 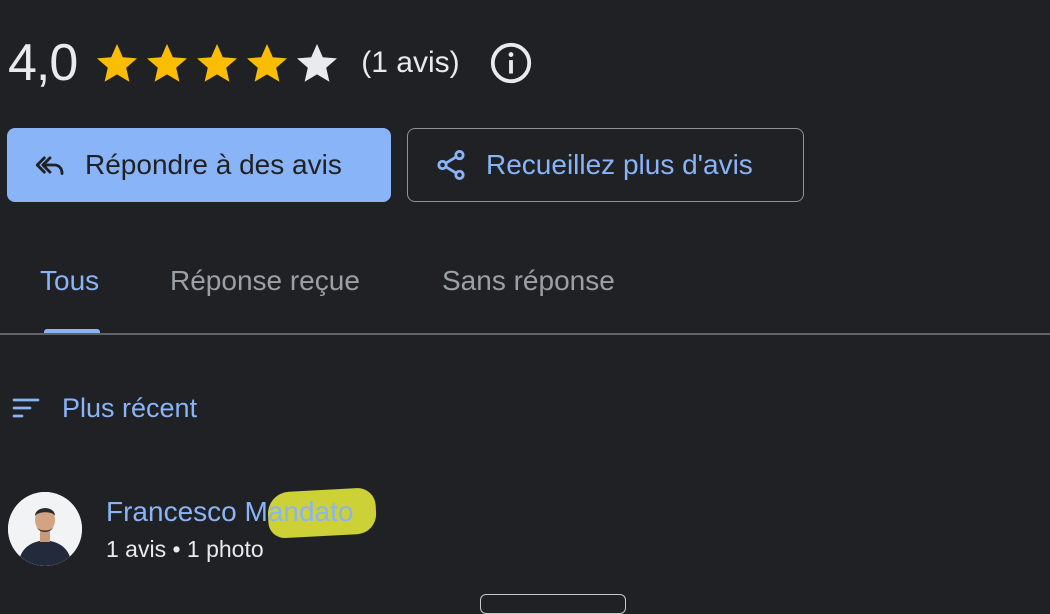 What do you see at coordinates (213, 164) in the screenshot?
I see `reply-to-reviews-label: Répondre à des avis` at bounding box center [213, 164].